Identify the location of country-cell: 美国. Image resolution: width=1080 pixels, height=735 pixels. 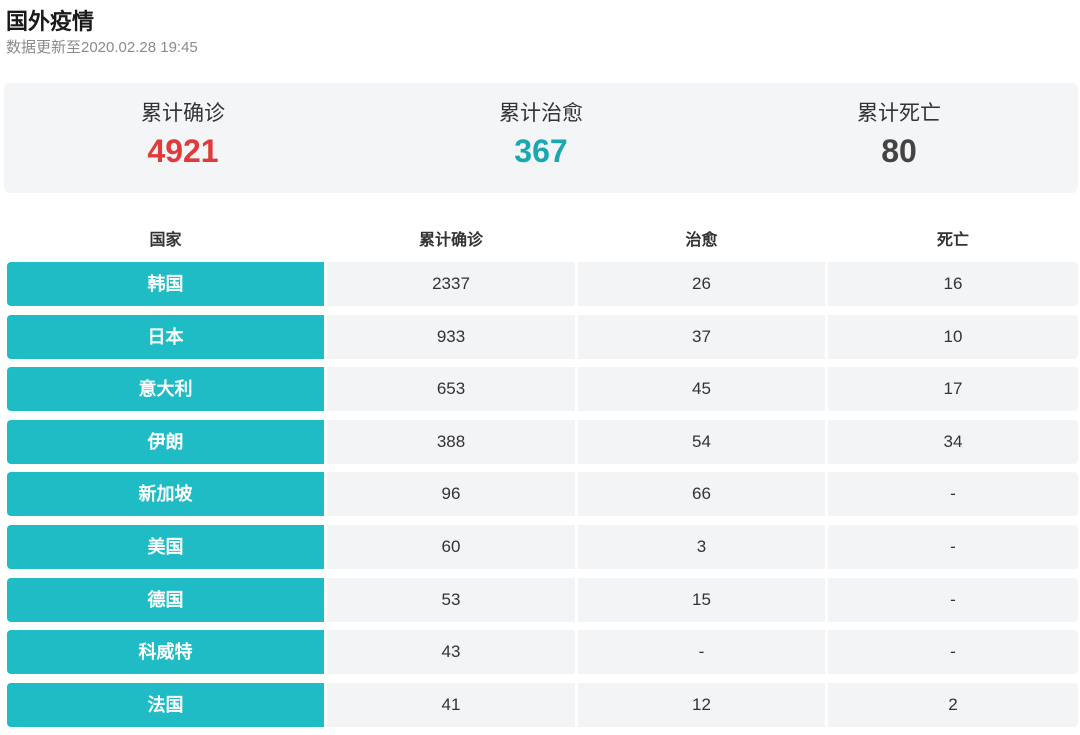
(165, 546).